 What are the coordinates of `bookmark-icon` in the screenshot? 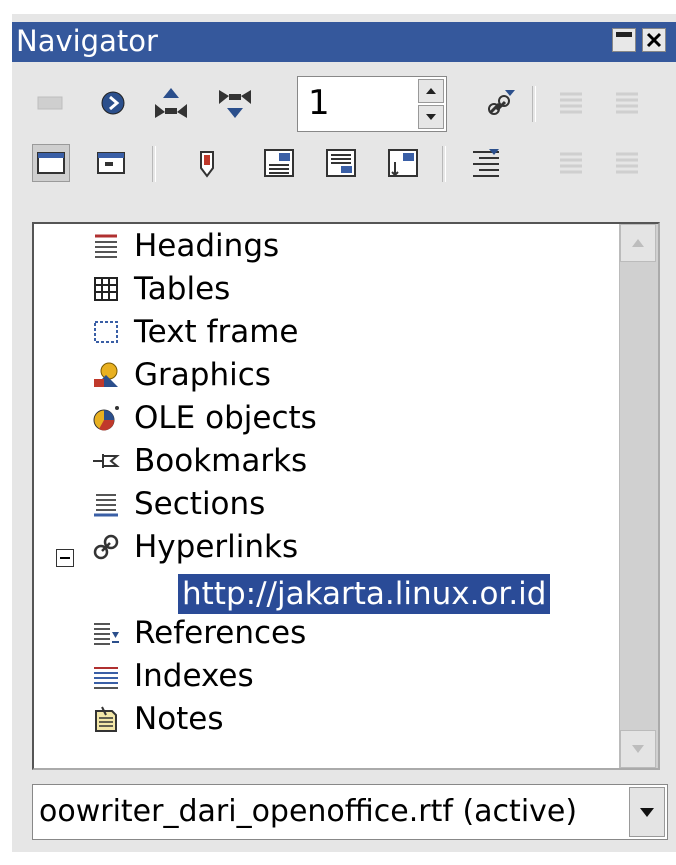 It's located at (106, 461).